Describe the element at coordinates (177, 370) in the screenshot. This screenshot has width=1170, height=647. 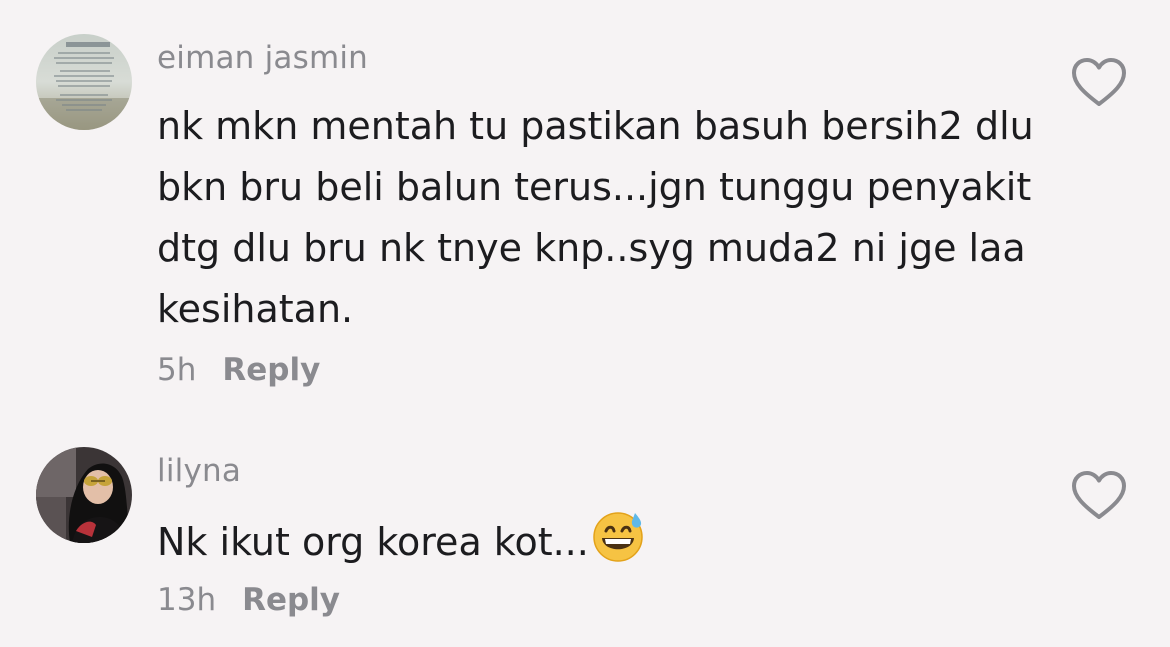
I see `timestamp: 5h` at that location.